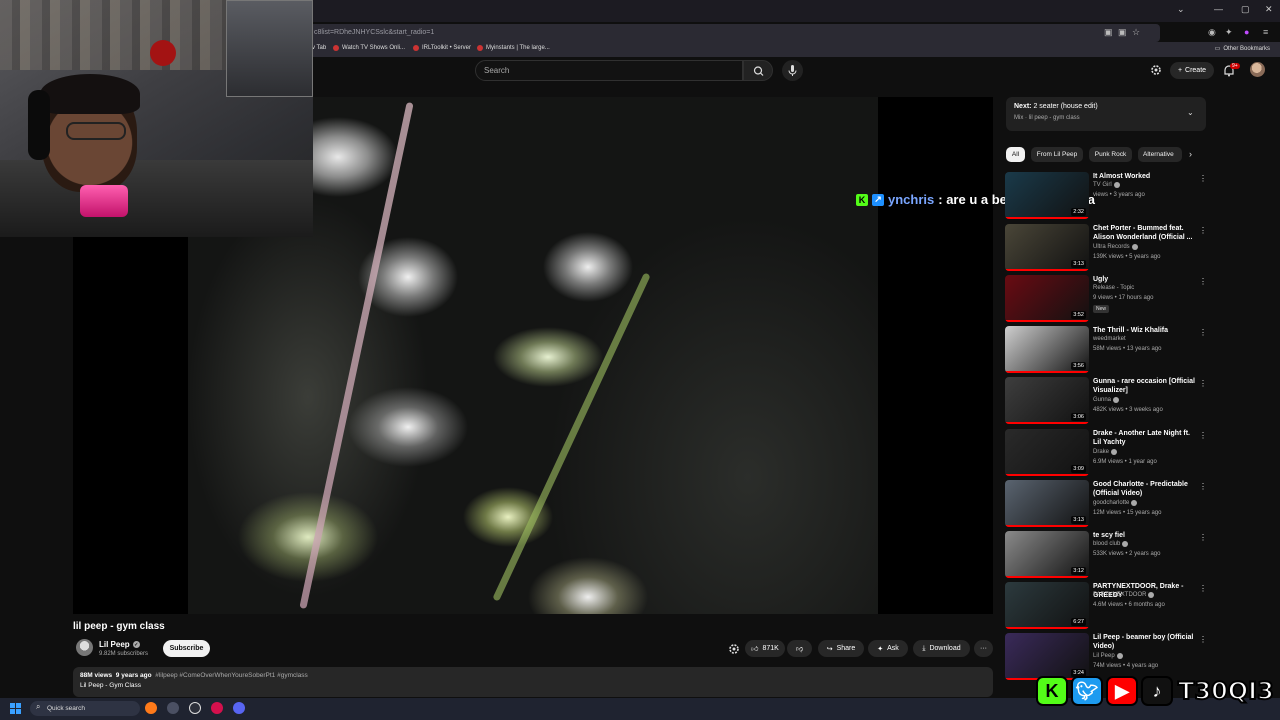 This screenshot has width=1280, height=720. What do you see at coordinates (1108, 32) in the screenshot?
I see `extension-icon: ▣` at bounding box center [1108, 32].